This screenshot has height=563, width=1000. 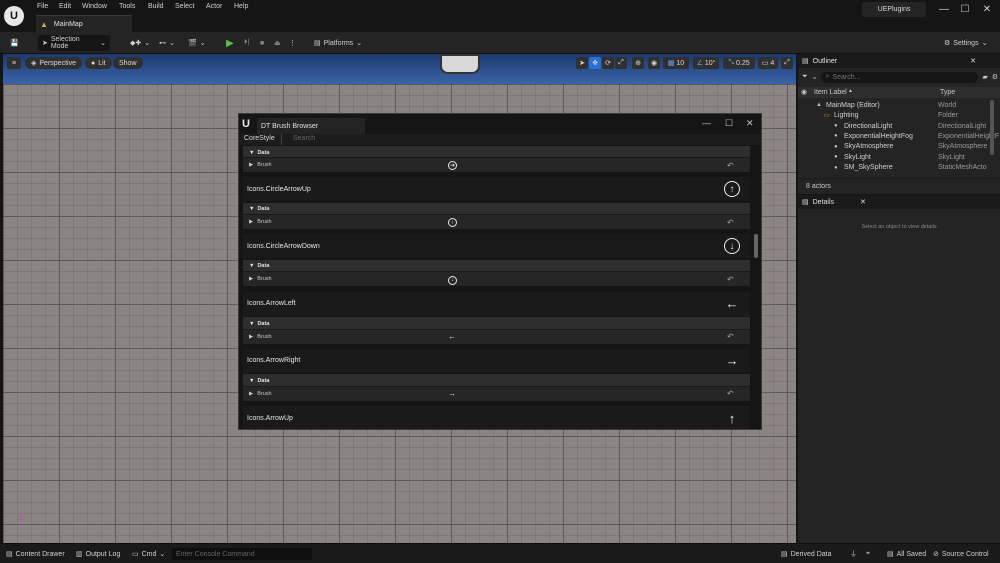 What do you see at coordinates (853, 554) in the screenshot?
I see `trace-icon: ⏚` at bounding box center [853, 554].